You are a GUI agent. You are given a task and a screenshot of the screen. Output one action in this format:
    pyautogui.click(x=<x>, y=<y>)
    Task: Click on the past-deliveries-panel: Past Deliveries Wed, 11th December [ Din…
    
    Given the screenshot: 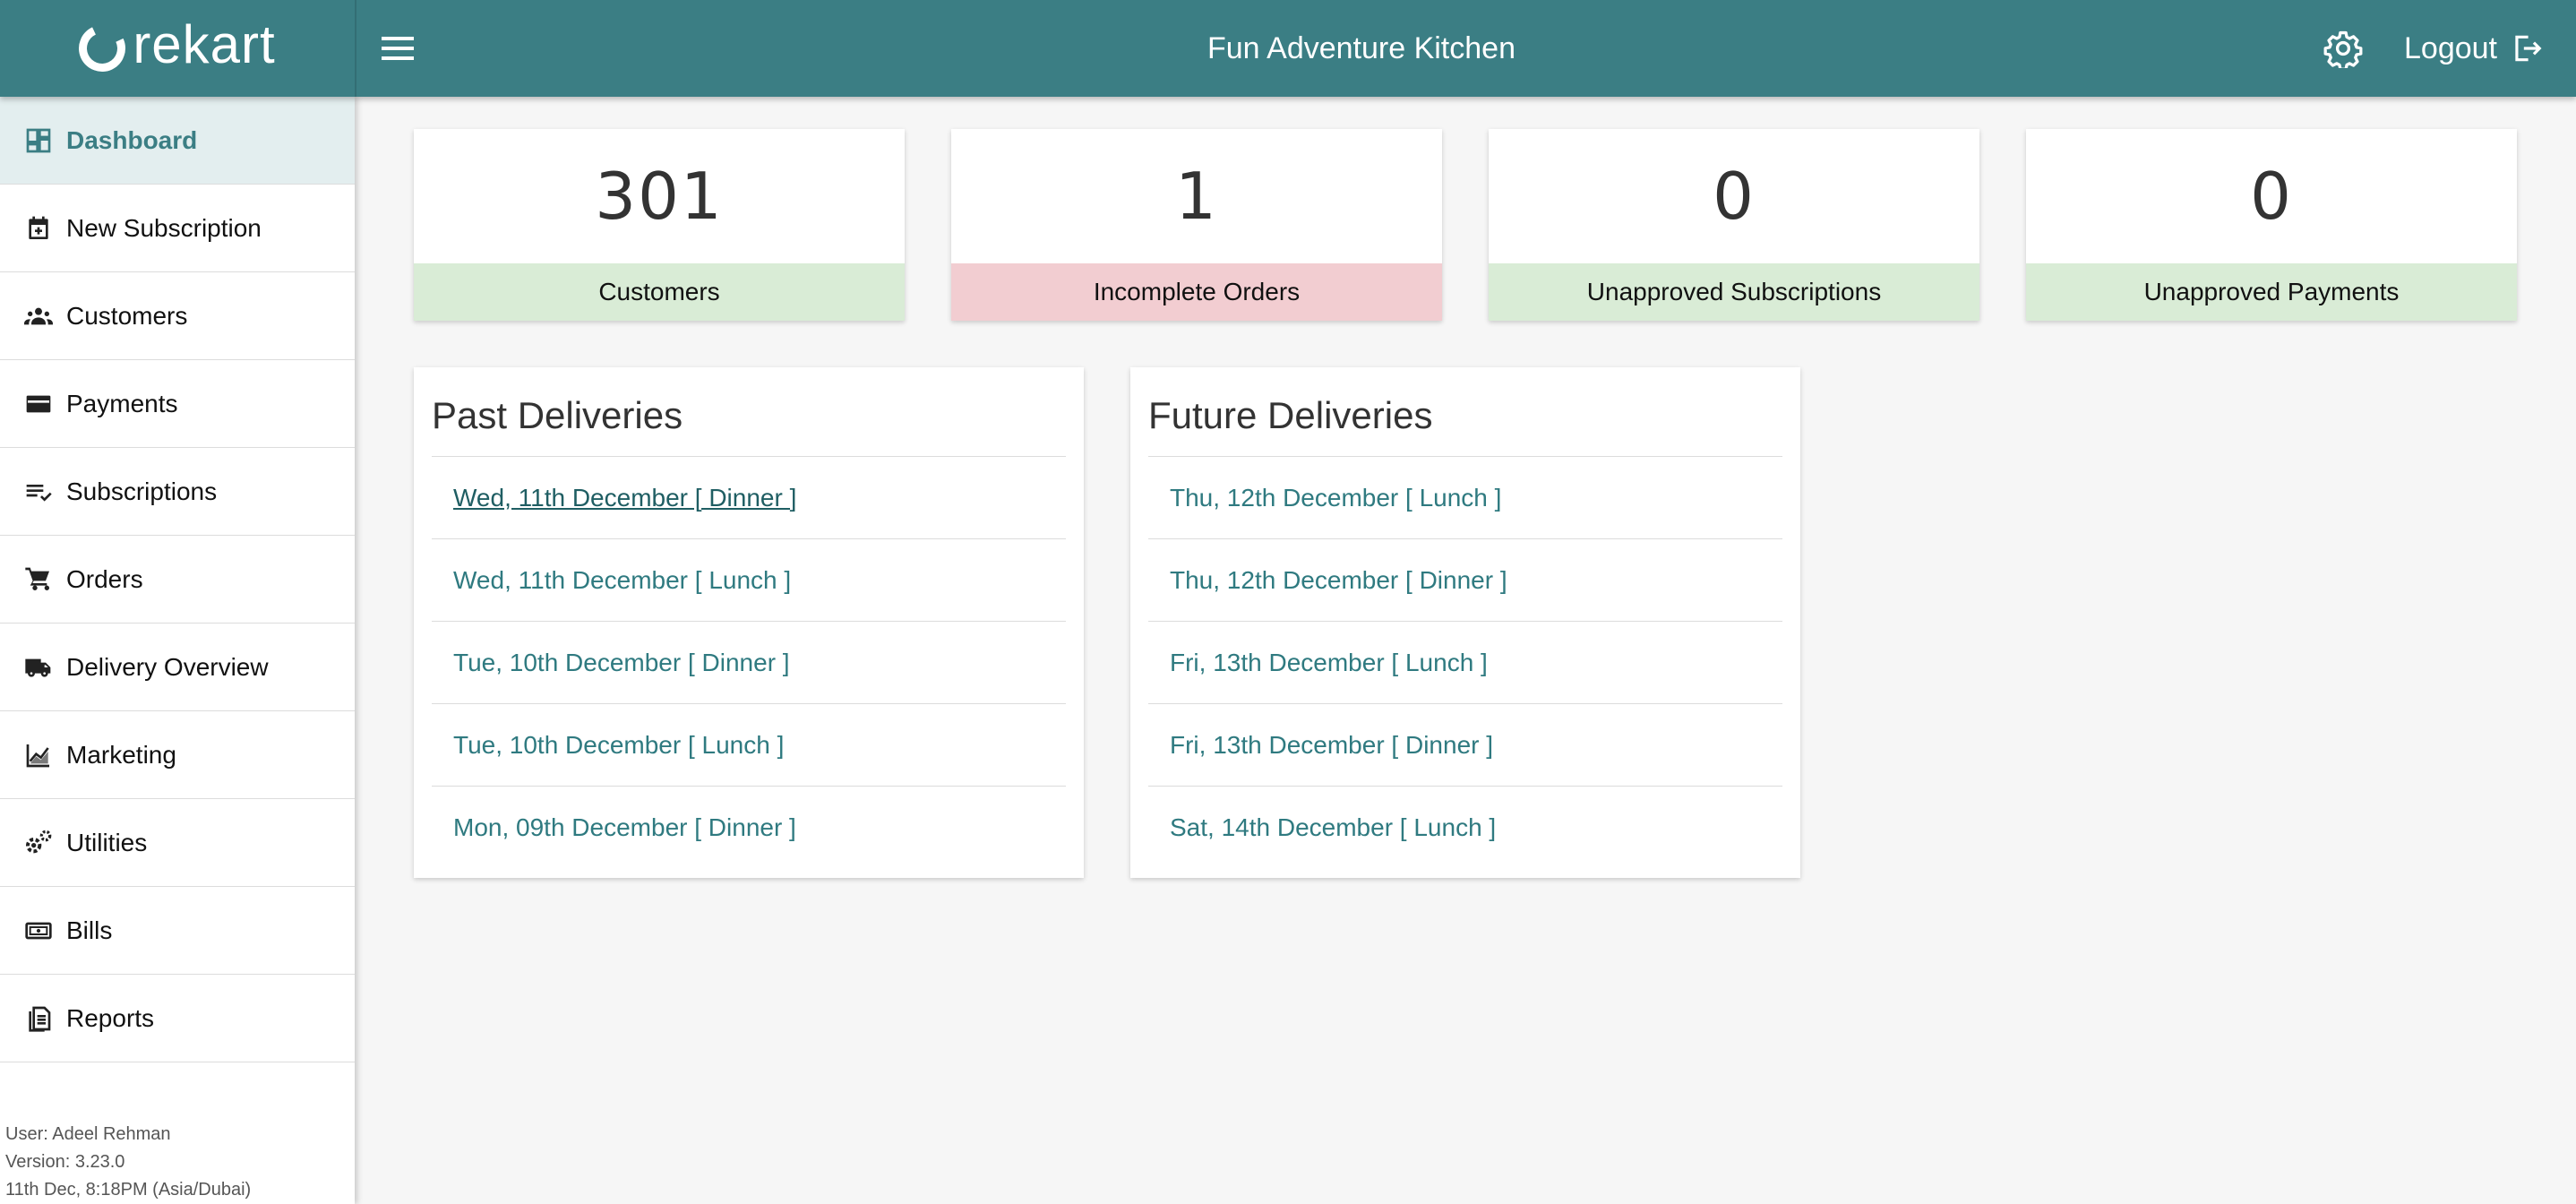 What is the action you would take?
    pyautogui.click(x=749, y=622)
    